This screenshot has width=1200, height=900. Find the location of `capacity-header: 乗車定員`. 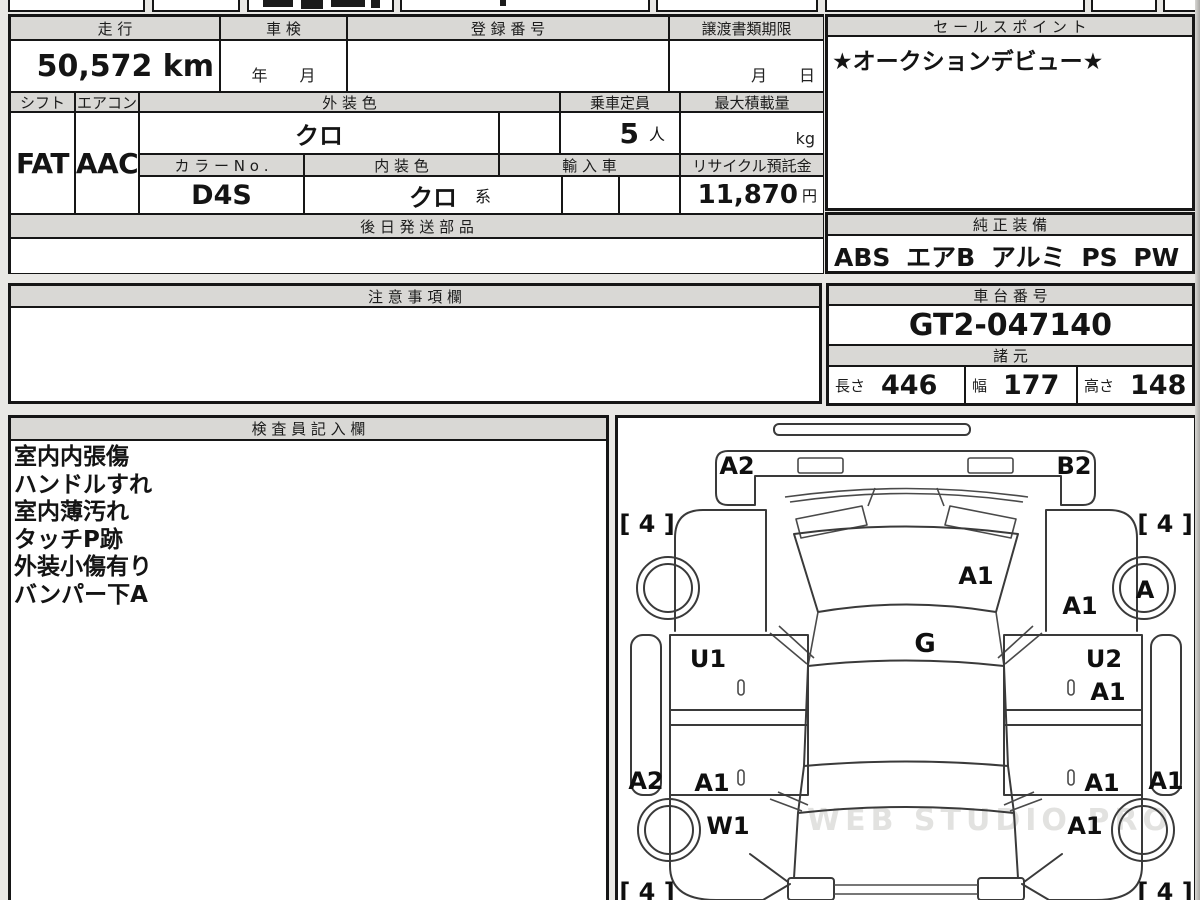

capacity-header: 乗車定員 is located at coordinates (621, 103).